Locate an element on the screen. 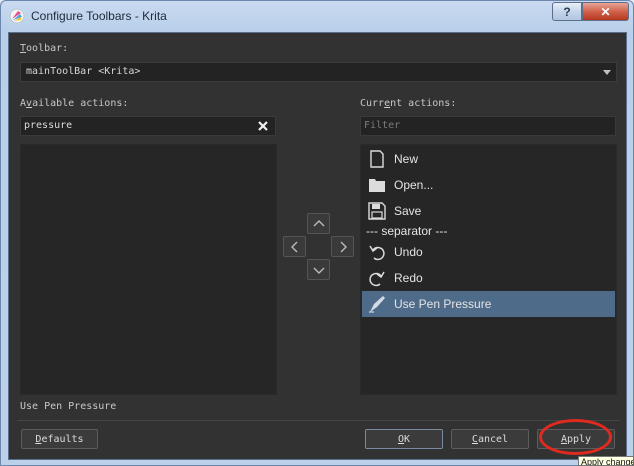 This screenshot has height=466, width=634. add-action-button is located at coordinates (342, 246).